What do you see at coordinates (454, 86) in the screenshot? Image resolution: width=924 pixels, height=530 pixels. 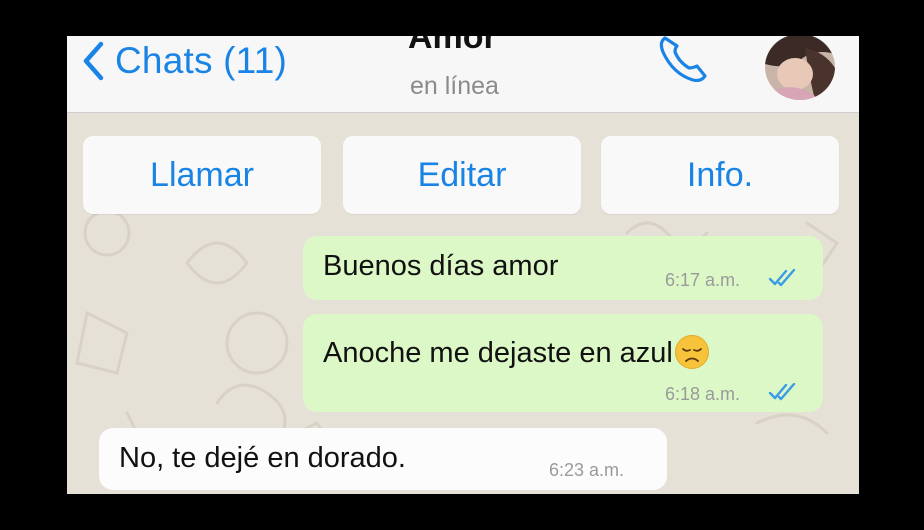 I see `contact-status: en línea` at bounding box center [454, 86].